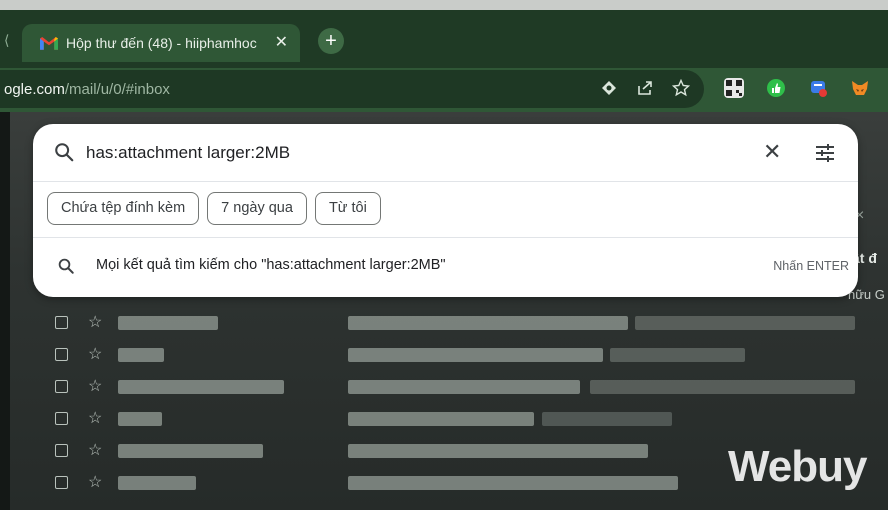 This screenshot has width=888, height=510. What do you see at coordinates (347, 208) in the screenshot?
I see `chip-from-me: Từ tôi` at bounding box center [347, 208].